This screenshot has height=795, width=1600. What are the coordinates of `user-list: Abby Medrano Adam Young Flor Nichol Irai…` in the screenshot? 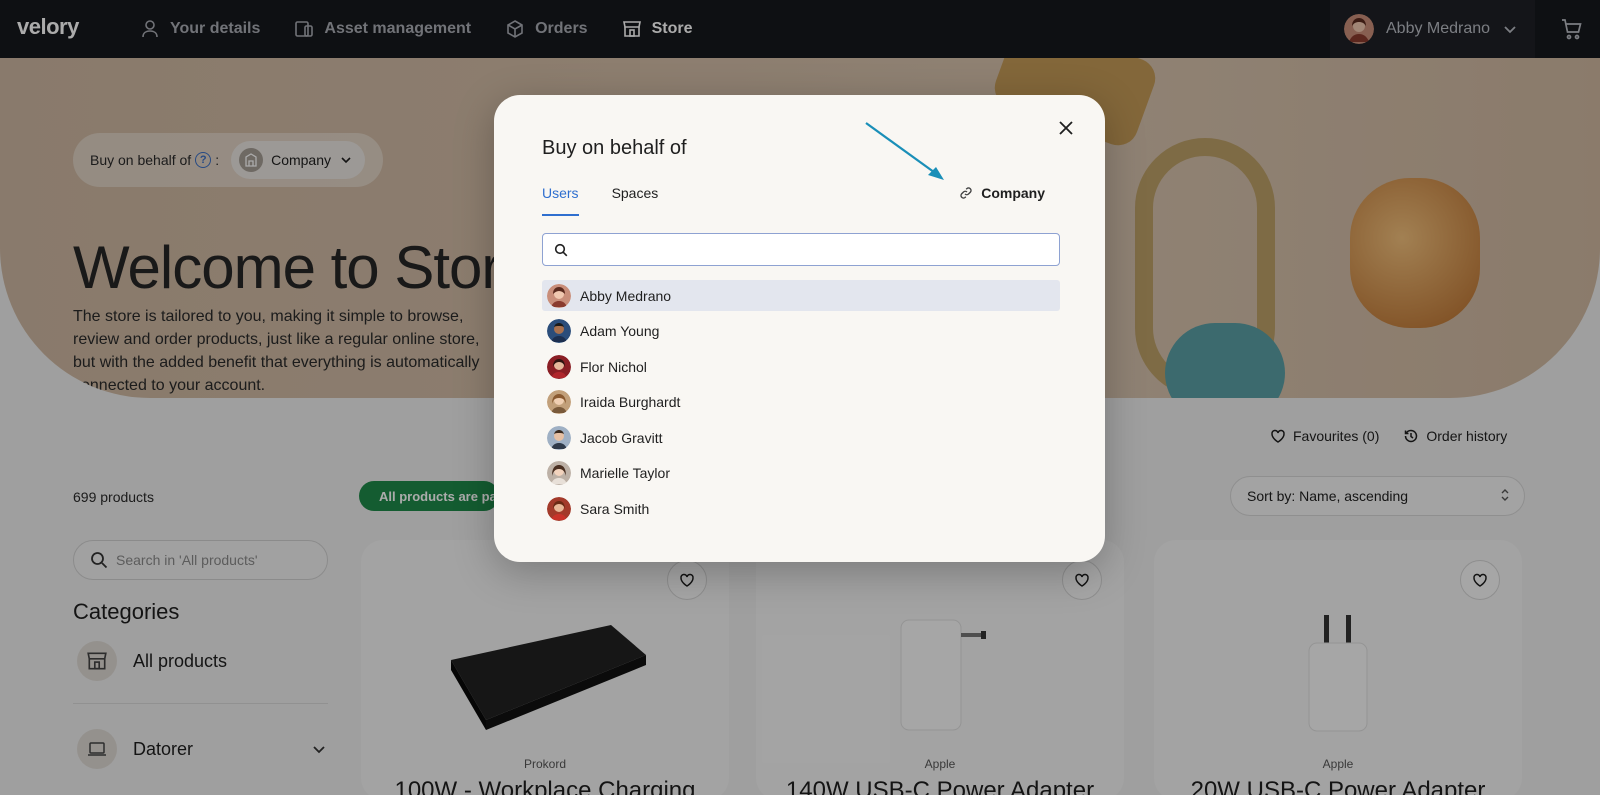 It's located at (801, 404).